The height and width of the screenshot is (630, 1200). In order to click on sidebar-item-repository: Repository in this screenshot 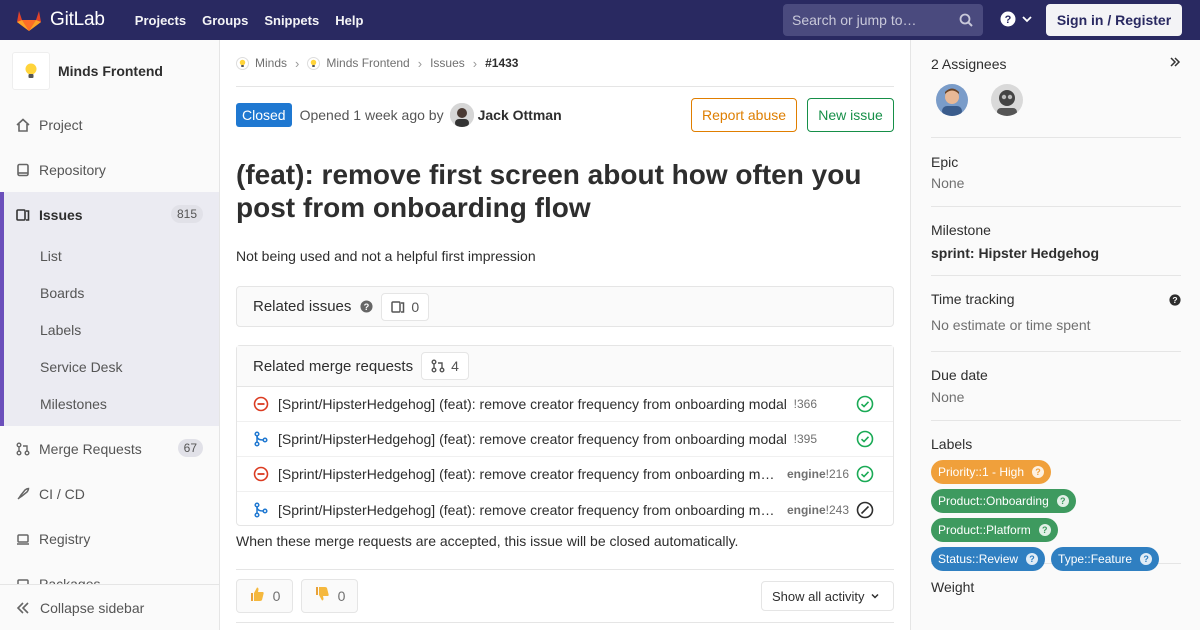, I will do `click(109, 169)`.